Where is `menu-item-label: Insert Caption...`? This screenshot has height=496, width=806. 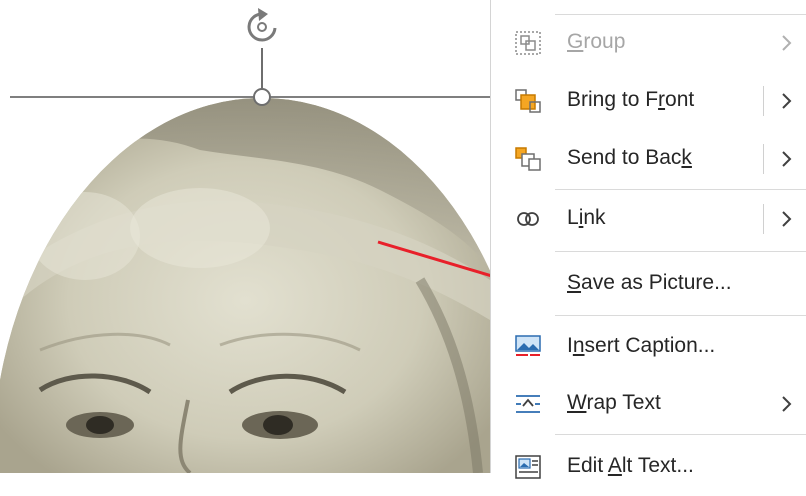 menu-item-label: Insert Caption... is located at coordinates (641, 345).